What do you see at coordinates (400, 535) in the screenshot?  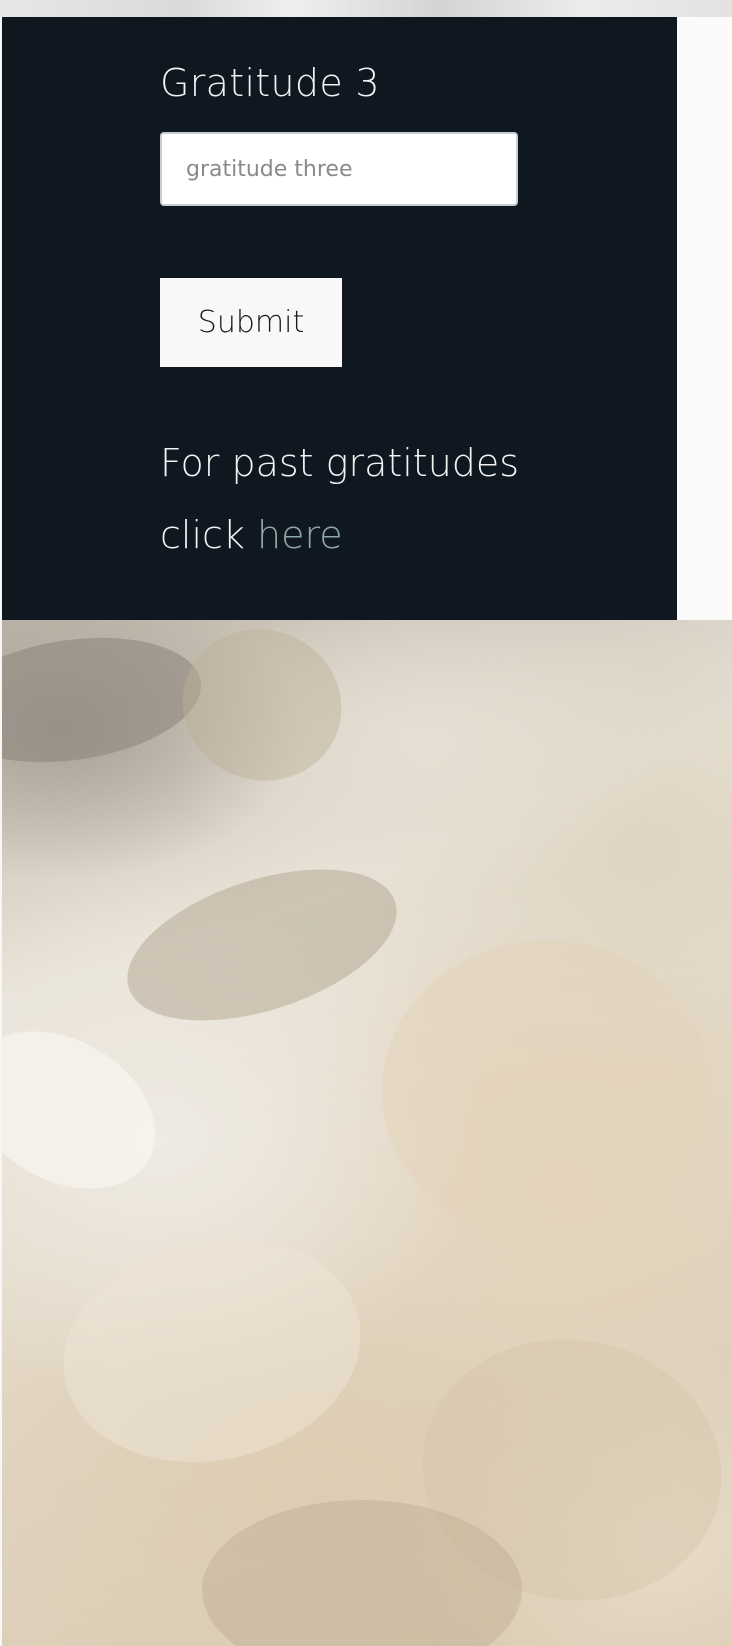 I see `past-gratitudes-click-line: click here` at bounding box center [400, 535].